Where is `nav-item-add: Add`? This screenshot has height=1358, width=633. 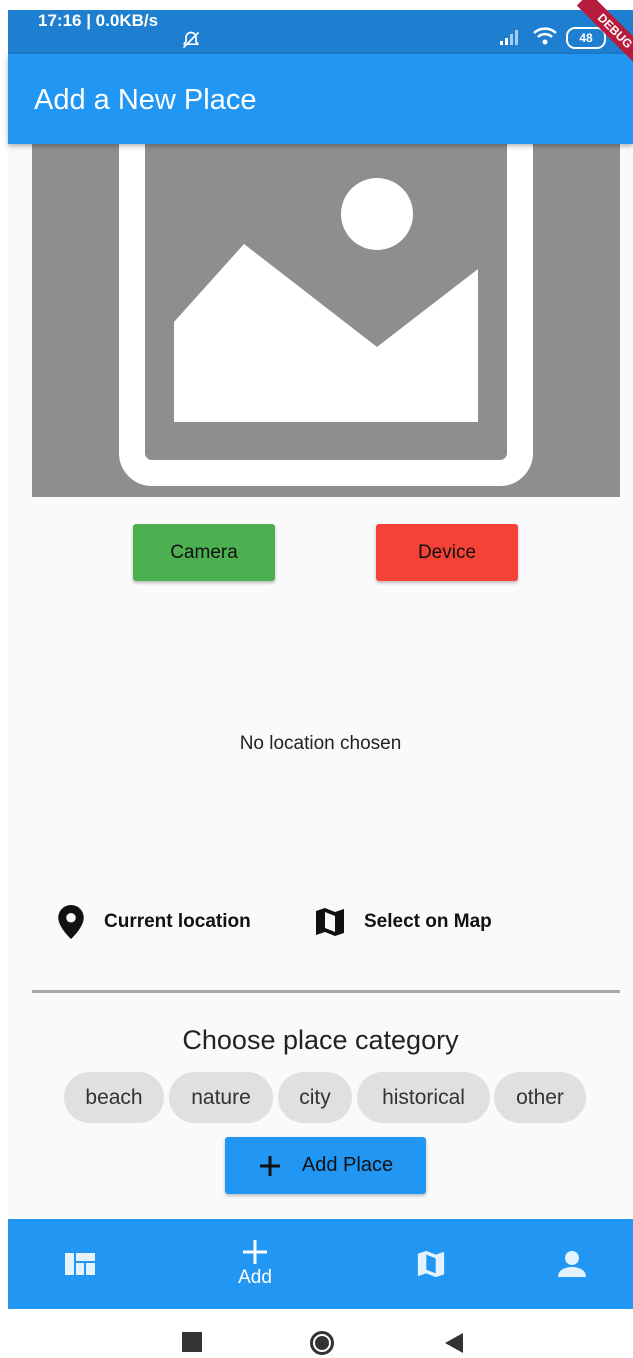 nav-item-add: Add is located at coordinates (255, 1264).